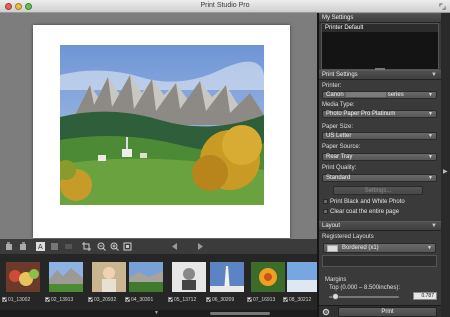 Image resolution: width=450 pixels, height=317 pixels. I want to click on print-settings-header: Print Settings ▼, so click(380, 75).